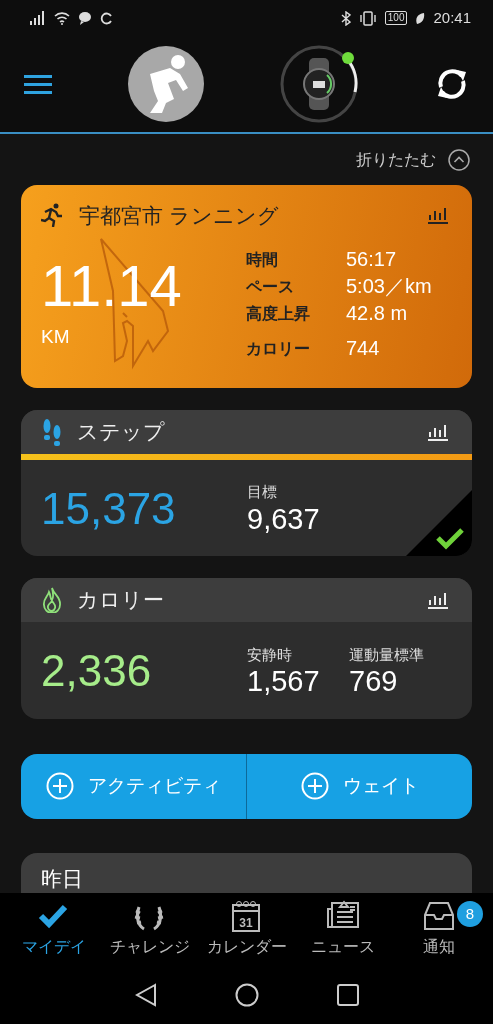  What do you see at coordinates (396, 18) in the screenshot?
I see `battery-level: 100` at bounding box center [396, 18].